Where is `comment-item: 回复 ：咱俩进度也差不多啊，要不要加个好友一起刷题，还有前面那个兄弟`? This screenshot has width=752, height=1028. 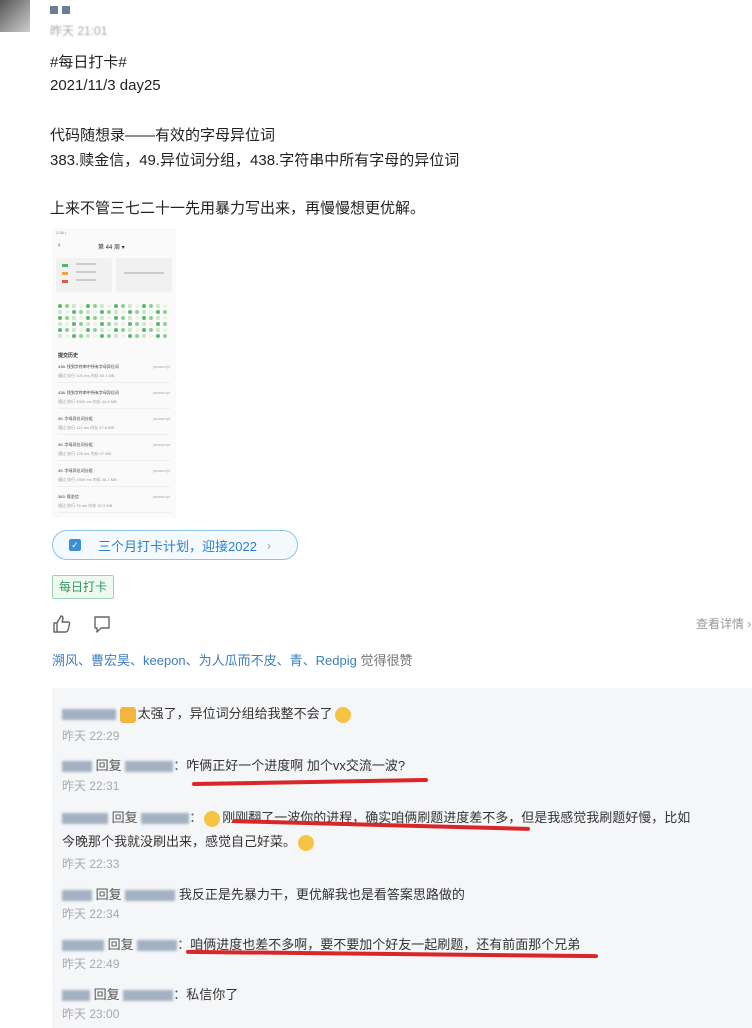 comment-item: 回复 ：咱俩进度也差不多啊，要不要加个好友一起刷题，还有前面那个兄弟 is located at coordinates (321, 943).